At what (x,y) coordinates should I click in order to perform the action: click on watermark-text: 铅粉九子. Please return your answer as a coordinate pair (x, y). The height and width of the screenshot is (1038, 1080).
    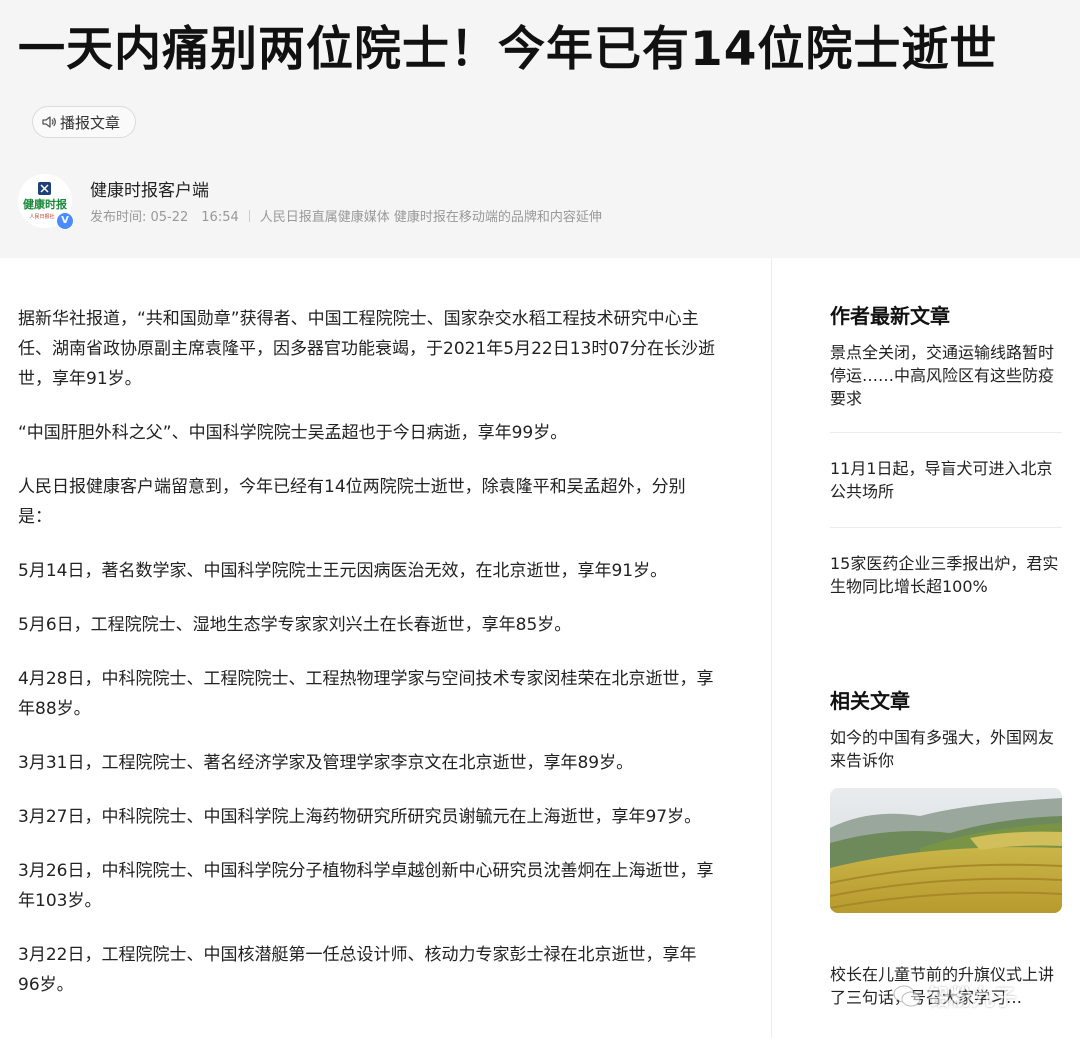
    Looking at the image, I should click on (972, 998).